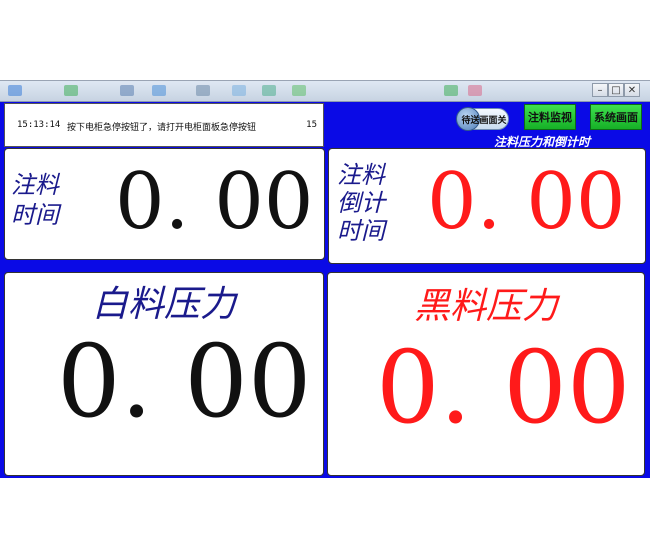 This screenshot has height=557, width=650. I want to click on music-icon, so click(475, 90).